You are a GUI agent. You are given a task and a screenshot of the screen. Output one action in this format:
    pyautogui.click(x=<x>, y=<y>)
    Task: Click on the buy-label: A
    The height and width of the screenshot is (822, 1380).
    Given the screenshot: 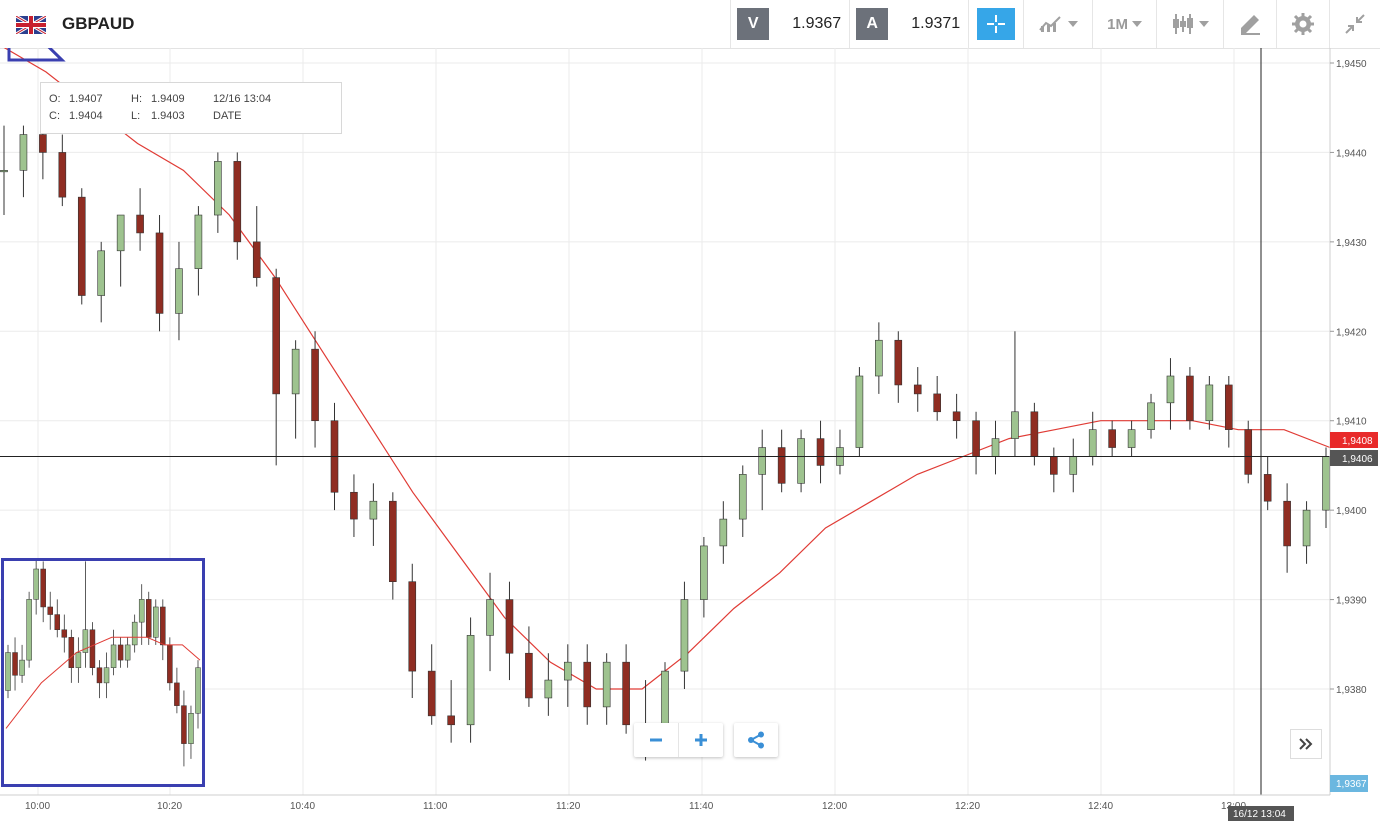 What is the action you would take?
    pyautogui.click(x=872, y=24)
    